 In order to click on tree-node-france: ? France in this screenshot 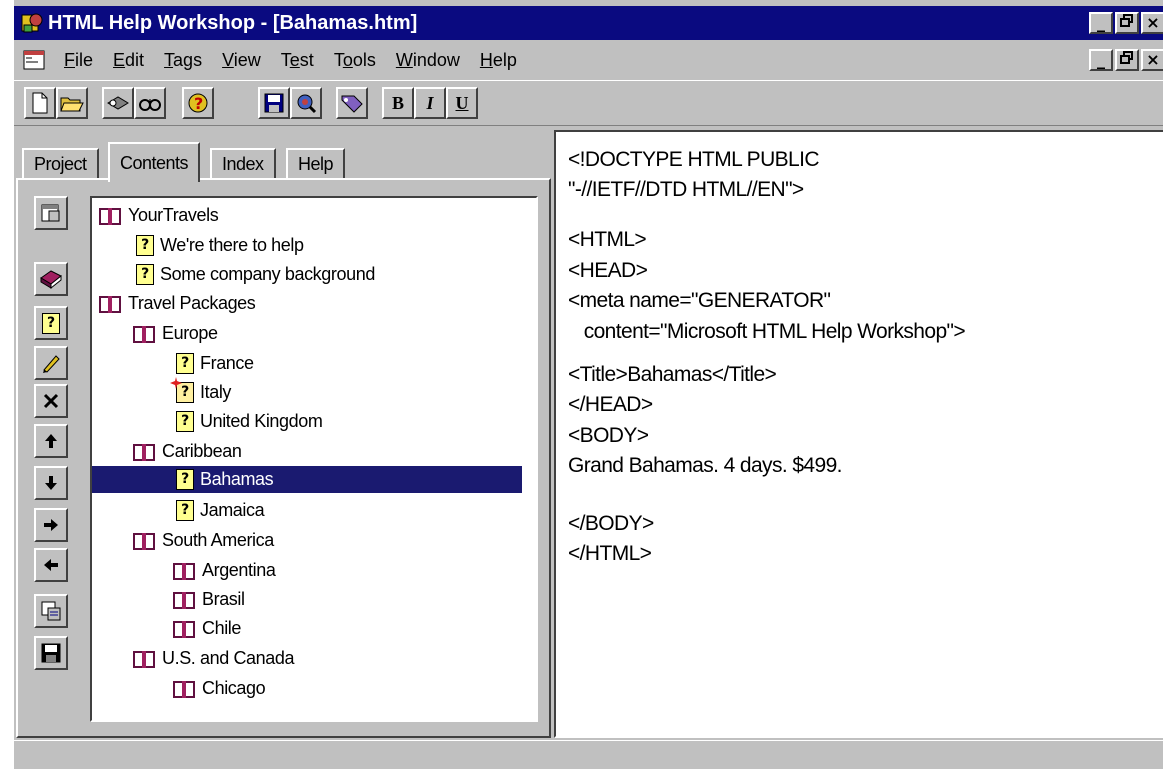, I will do `click(215, 363)`.